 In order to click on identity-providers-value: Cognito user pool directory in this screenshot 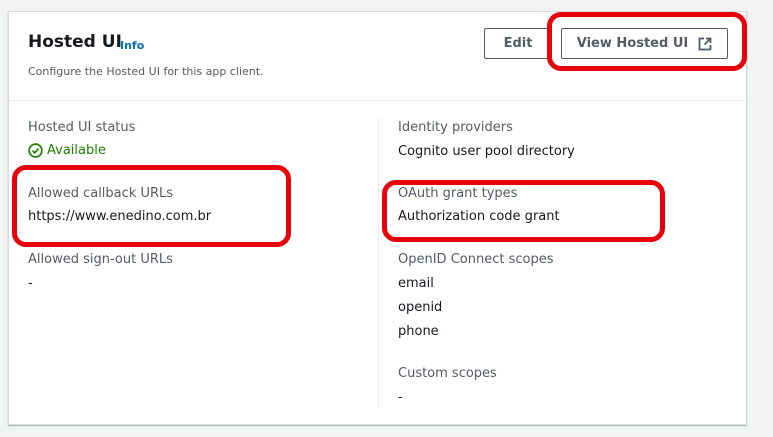, I will do `click(486, 151)`.